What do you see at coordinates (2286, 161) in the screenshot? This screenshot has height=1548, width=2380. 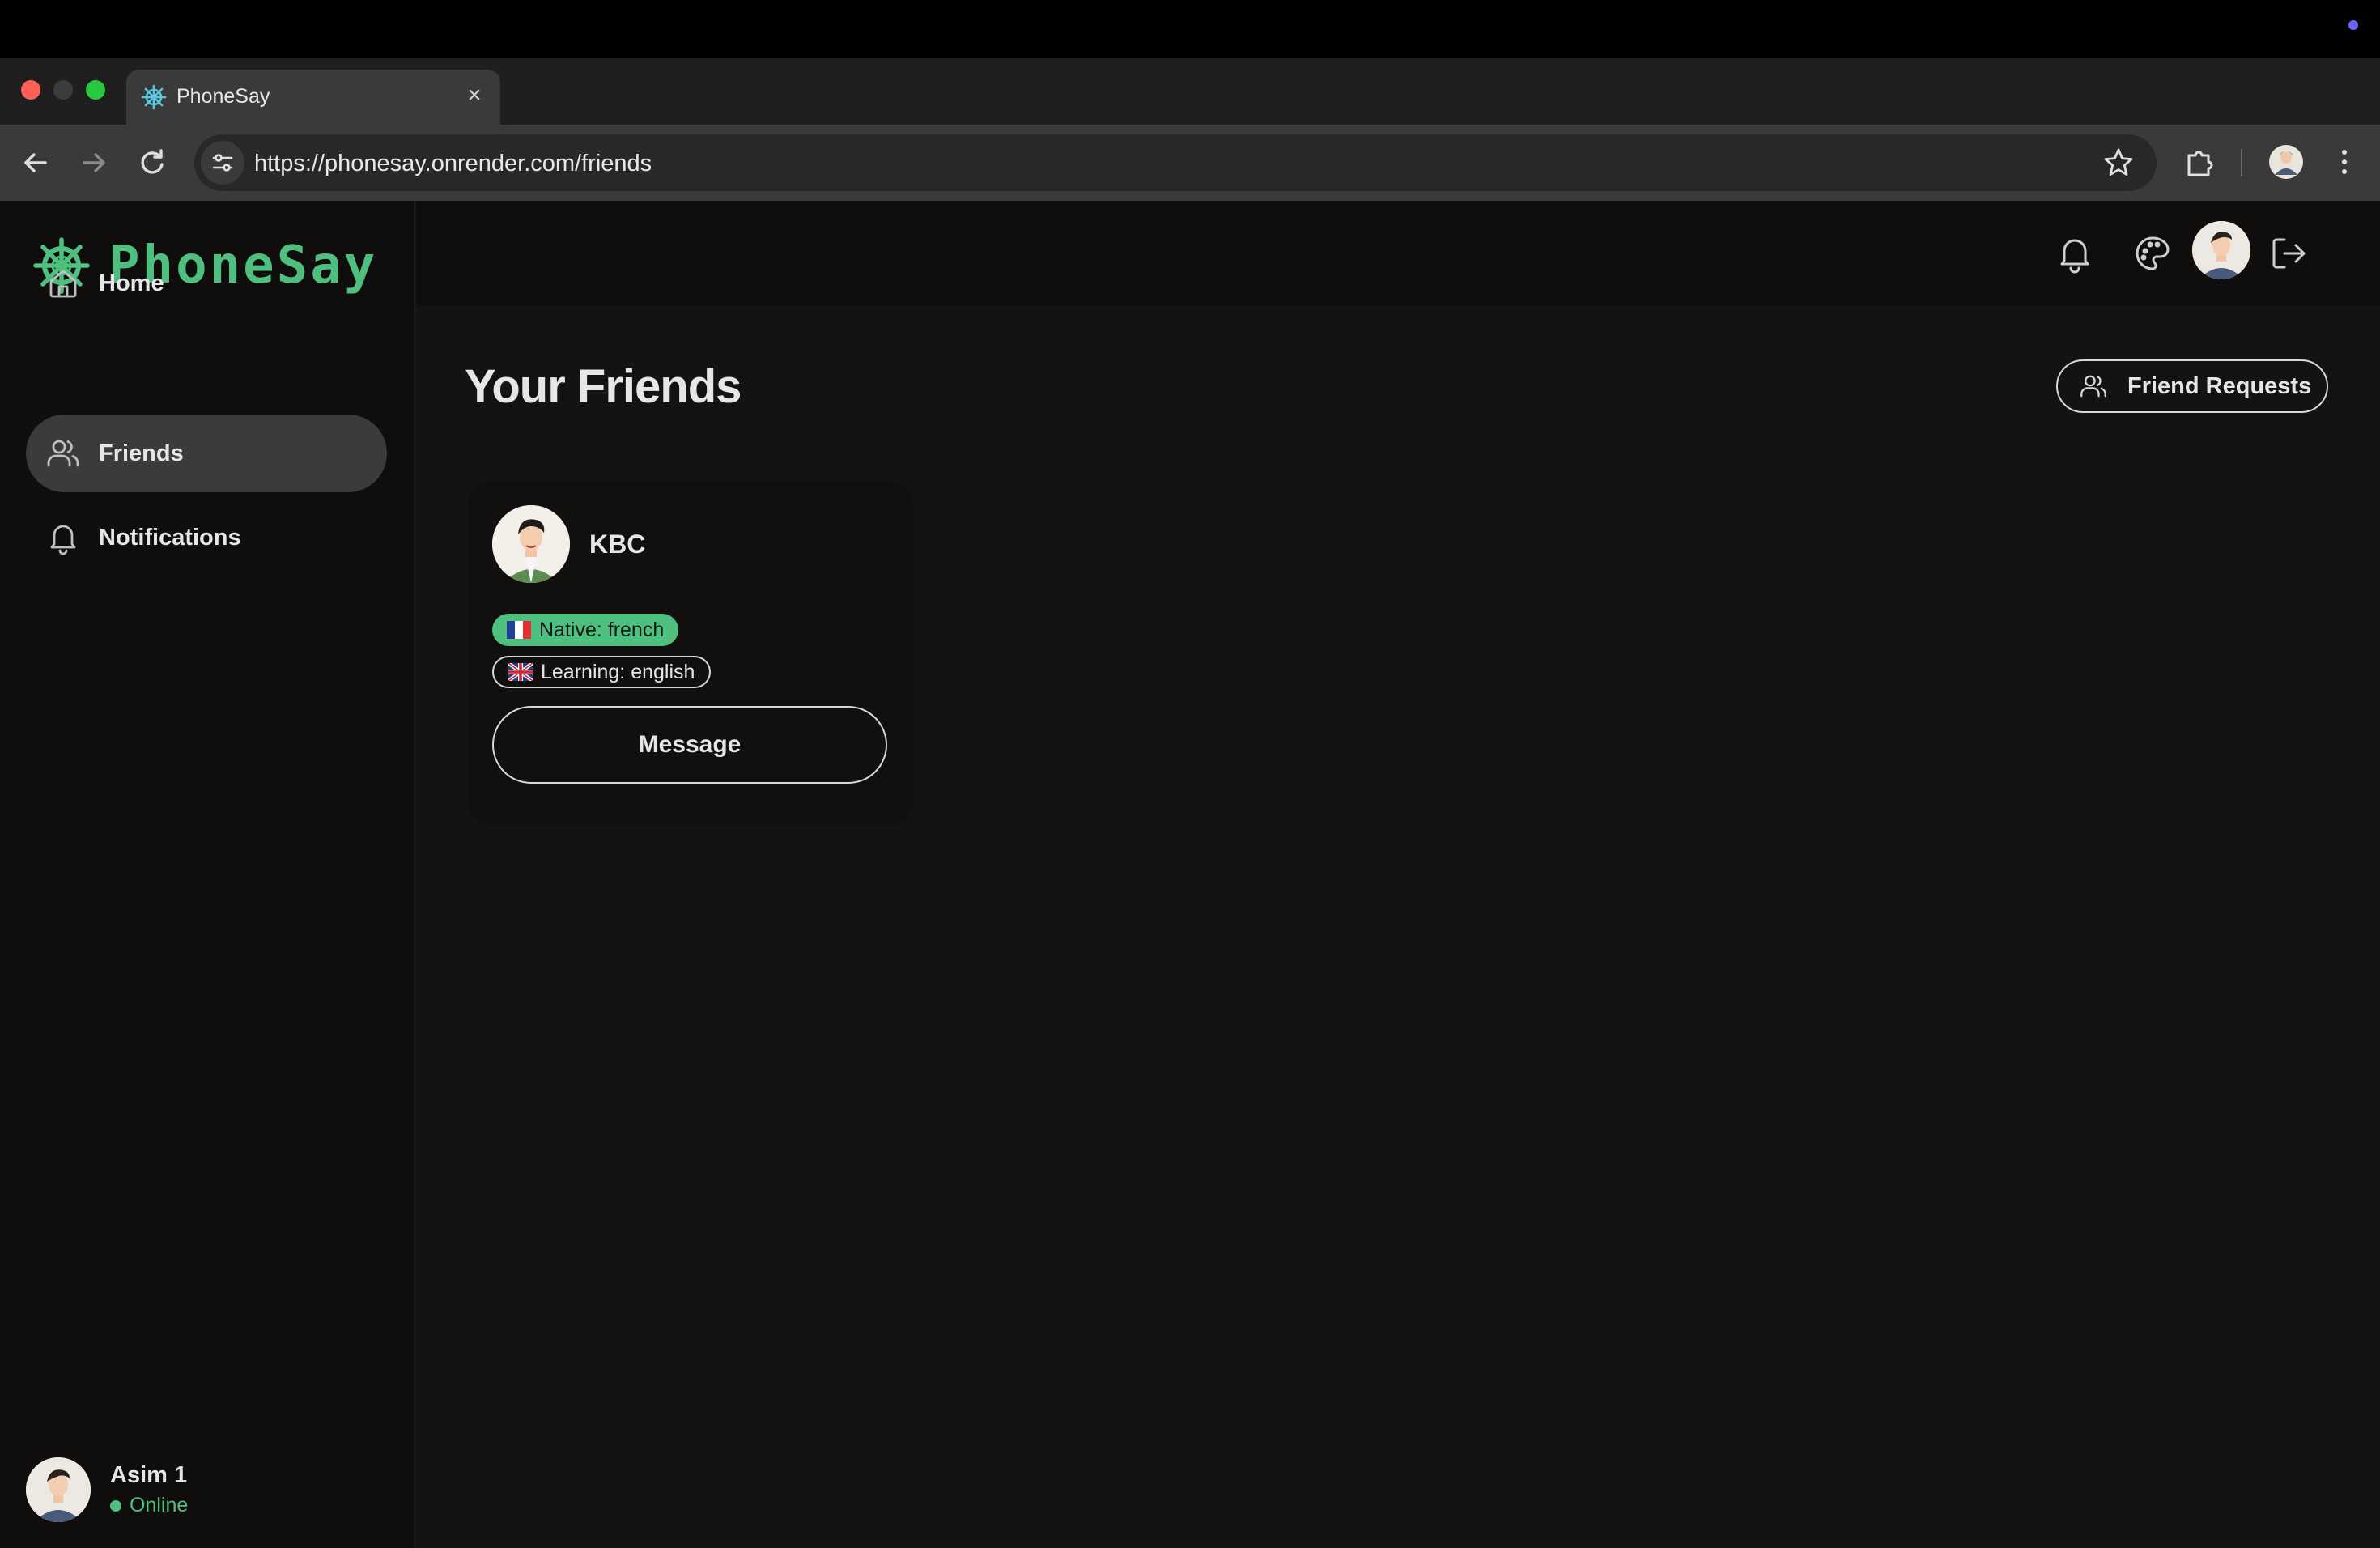 I see `profile-avatar-icon` at bounding box center [2286, 161].